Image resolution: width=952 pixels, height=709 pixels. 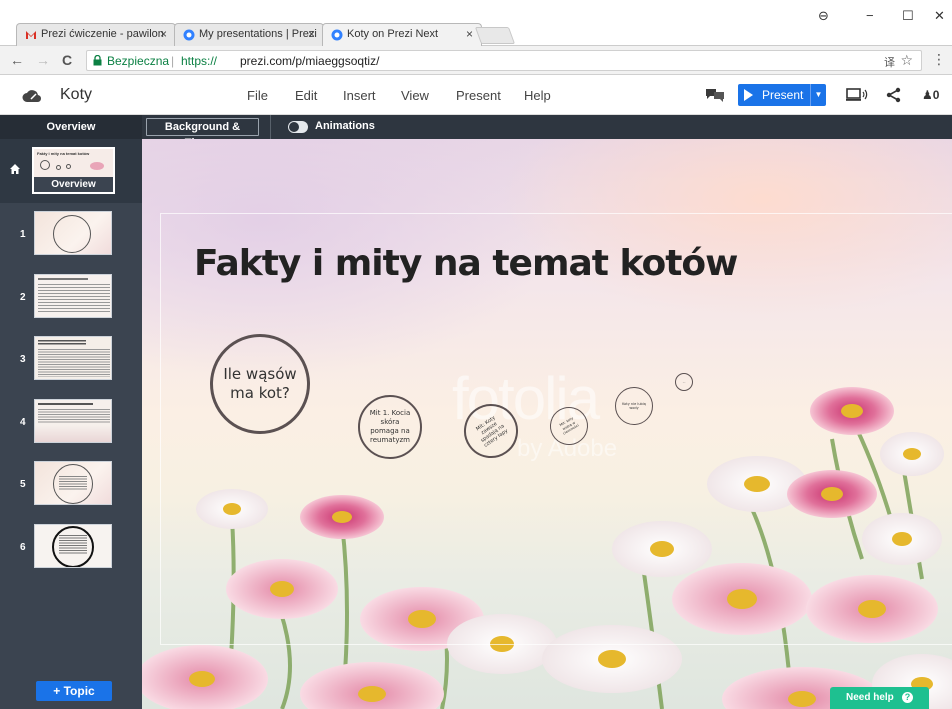 I want to click on minimize-icon: −, so click(x=870, y=15).